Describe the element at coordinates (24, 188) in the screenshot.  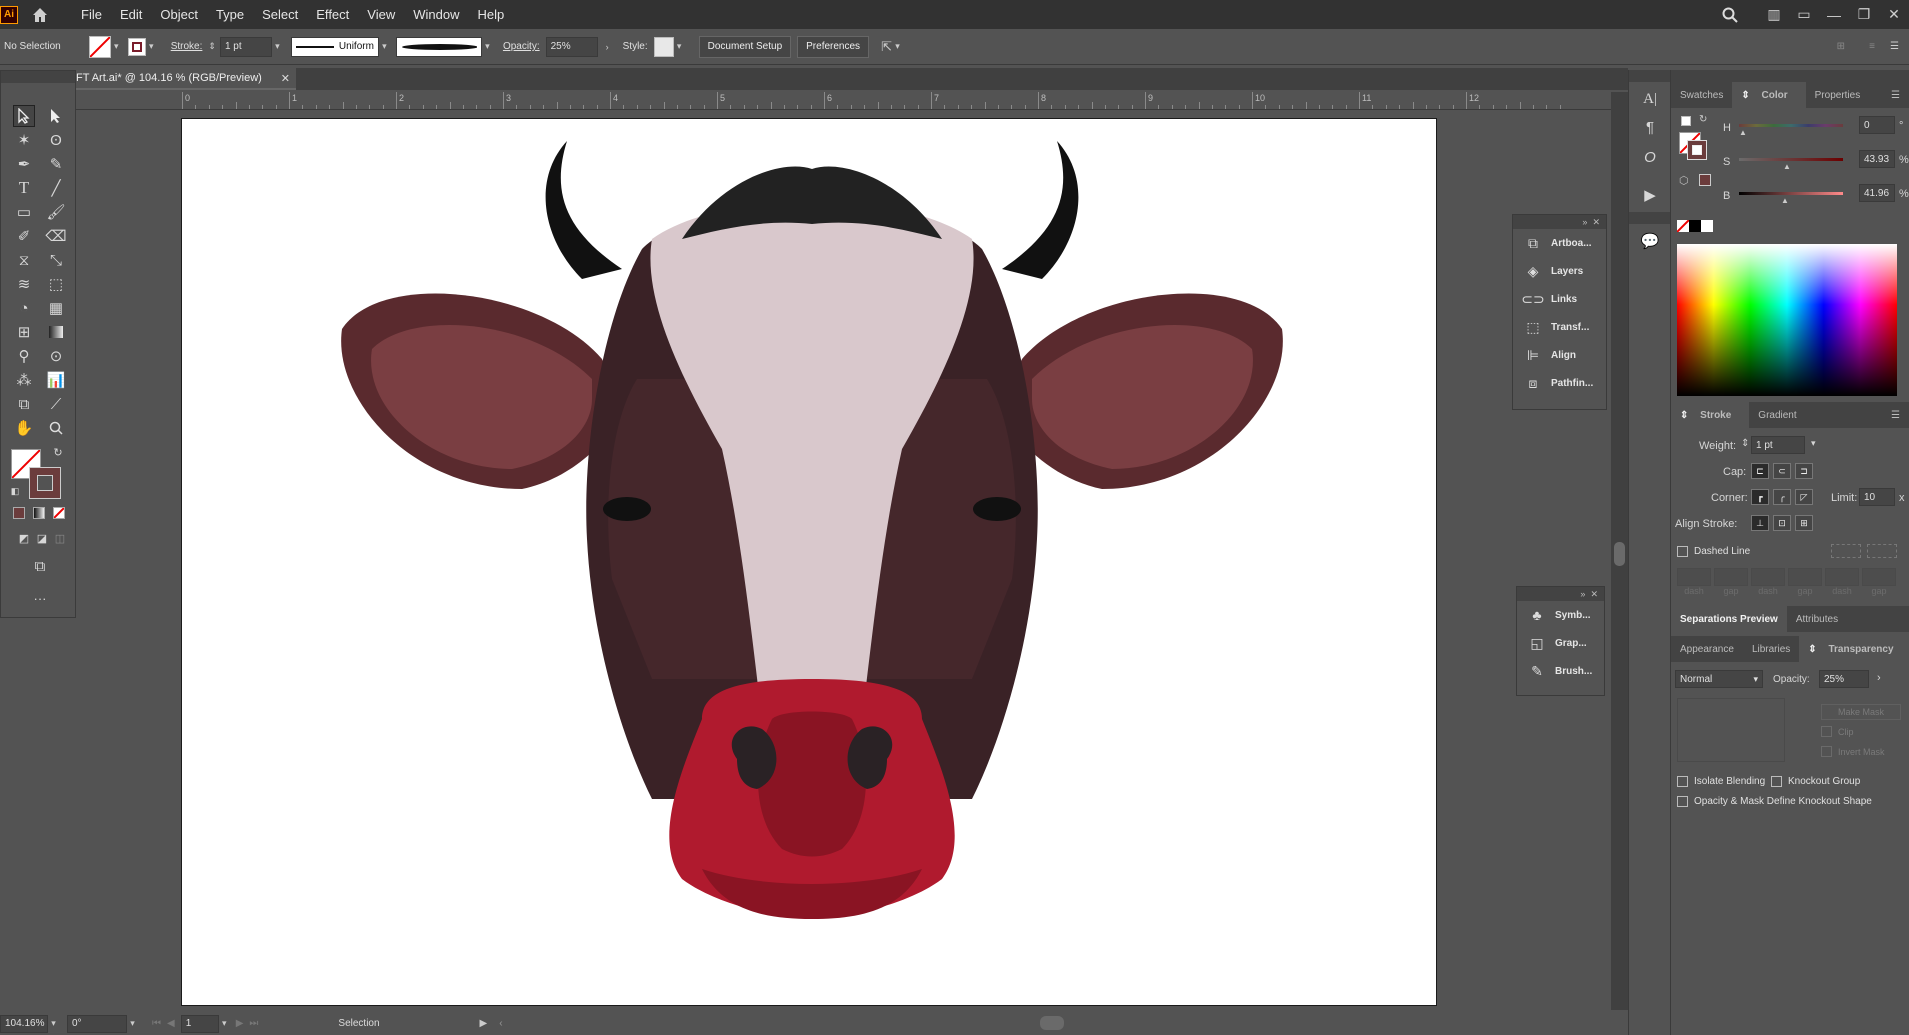
I see `type-tool-icon: T` at that location.